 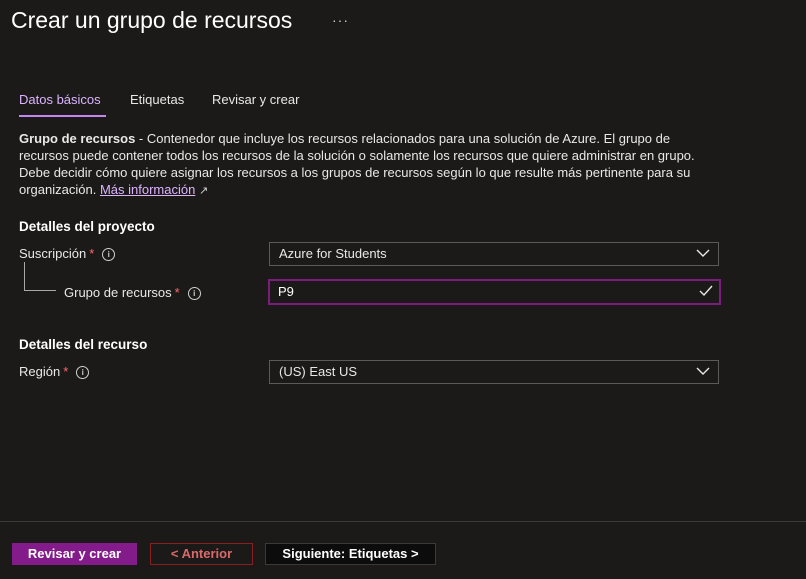 I want to click on subscription-label: Suscripción * i, so click(x=67, y=254).